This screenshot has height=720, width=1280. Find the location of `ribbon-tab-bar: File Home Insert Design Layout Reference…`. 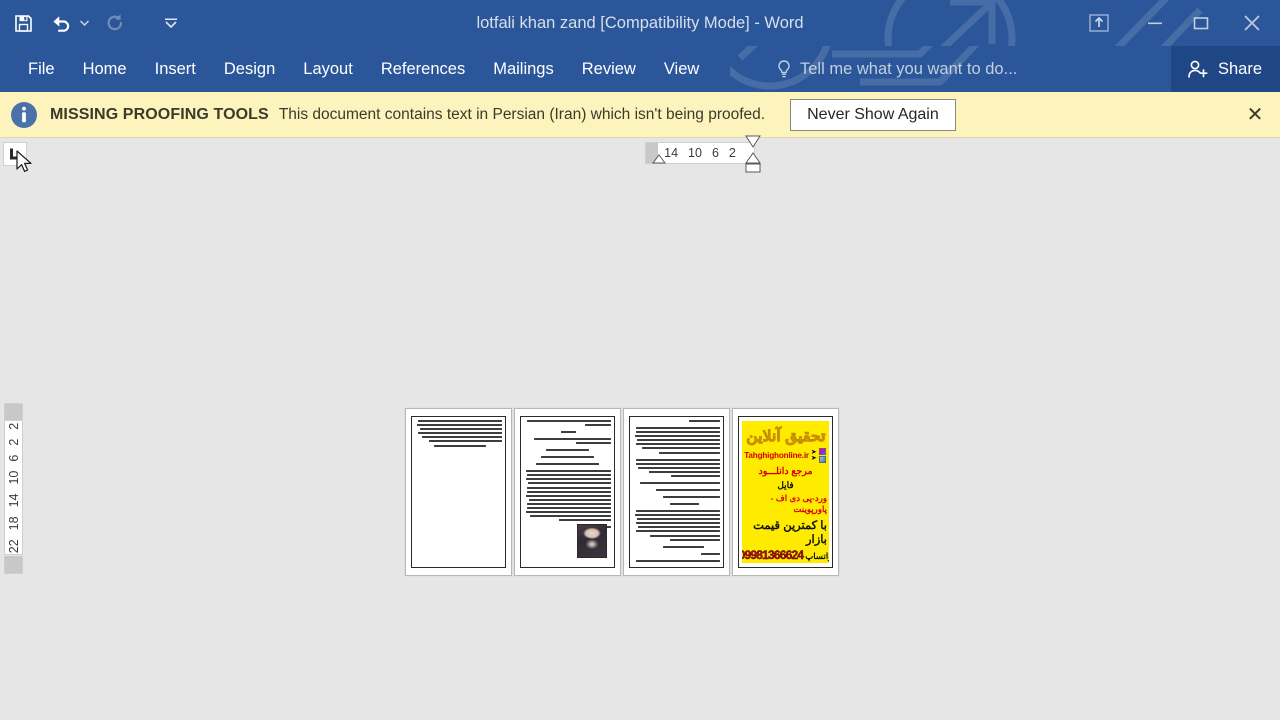

ribbon-tab-bar: File Home Insert Design Layout Reference… is located at coordinates (640, 69).